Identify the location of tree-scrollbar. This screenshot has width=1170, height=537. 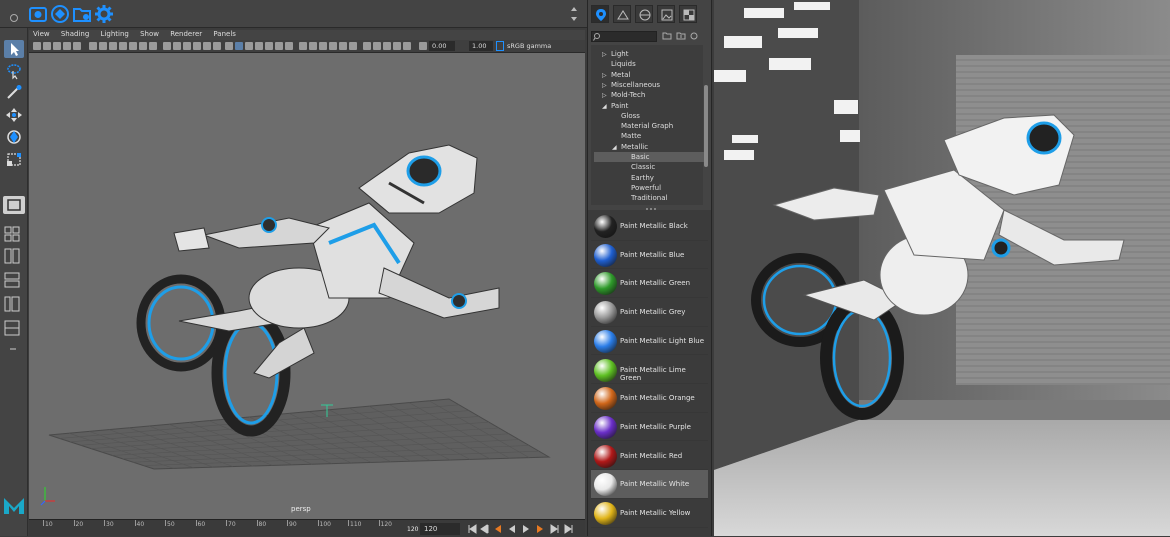
(706, 126).